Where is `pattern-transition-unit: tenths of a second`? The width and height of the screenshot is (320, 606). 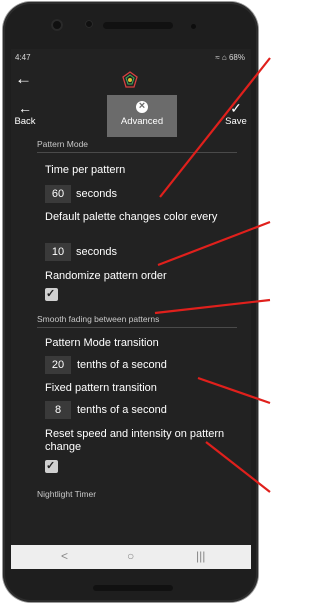
pattern-transition-unit: tenths of a second is located at coordinates (122, 365).